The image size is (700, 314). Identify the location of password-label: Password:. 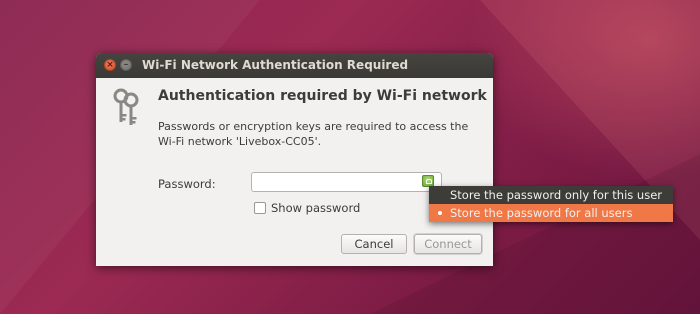
(187, 184).